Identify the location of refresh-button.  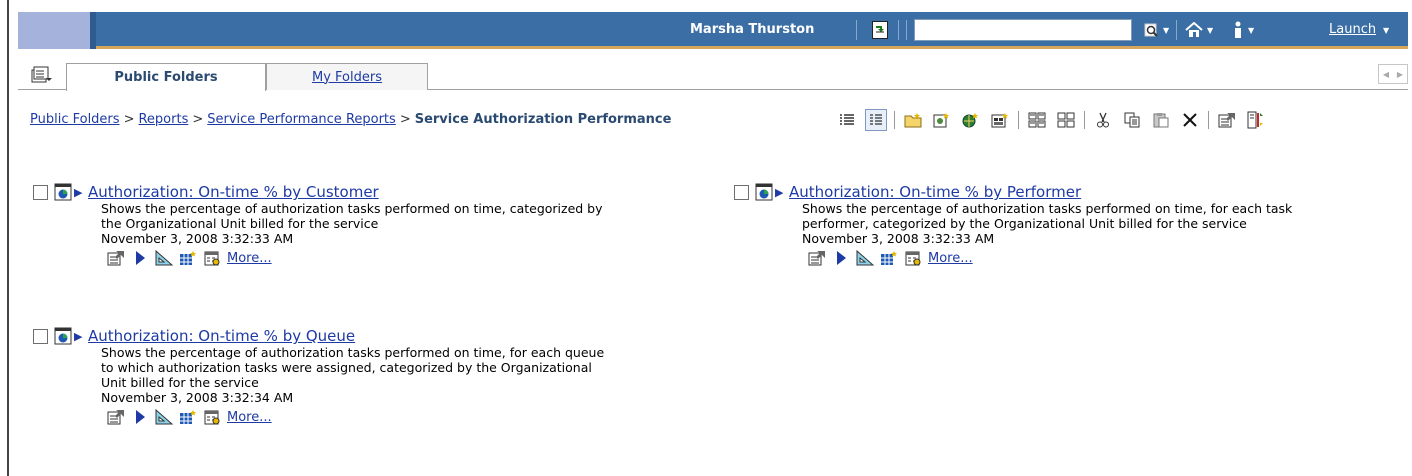
(880, 30).